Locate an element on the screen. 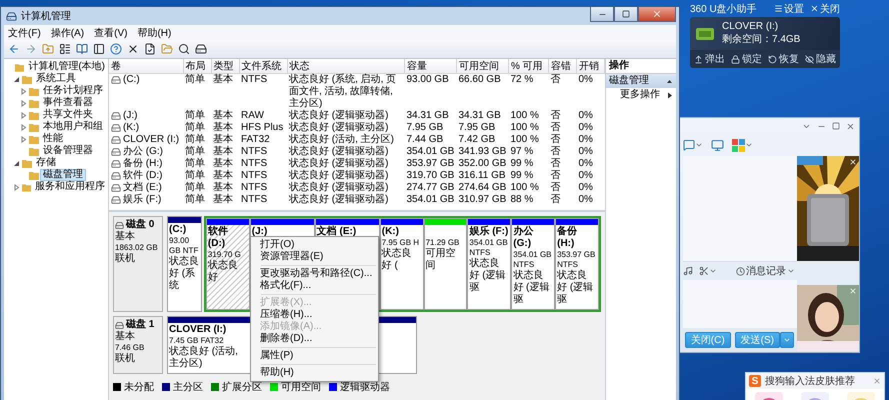  legend-label: 扩展分区 is located at coordinates (242, 387).